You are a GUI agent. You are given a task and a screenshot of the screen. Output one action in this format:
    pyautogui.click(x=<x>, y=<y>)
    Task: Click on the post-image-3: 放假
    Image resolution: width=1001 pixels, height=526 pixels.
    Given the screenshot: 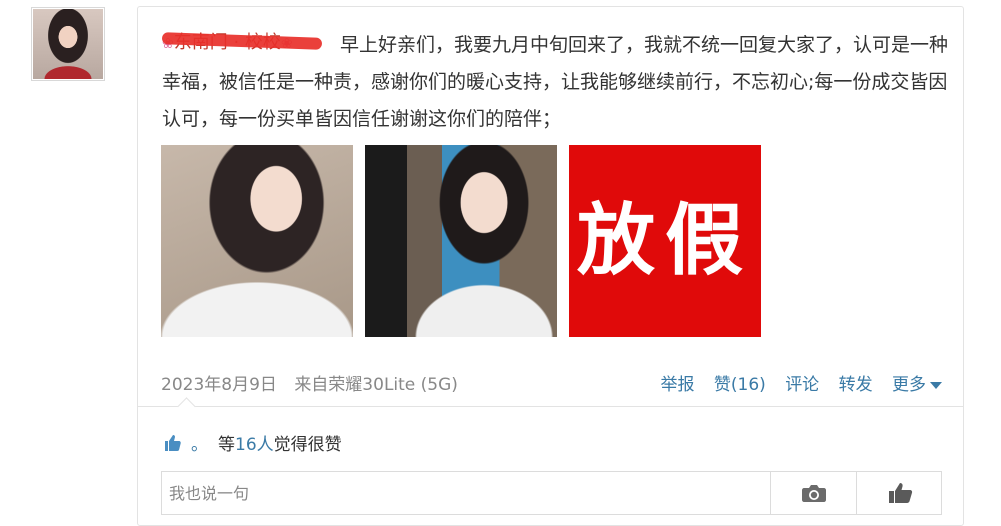 What is the action you would take?
    pyautogui.click(x=665, y=241)
    